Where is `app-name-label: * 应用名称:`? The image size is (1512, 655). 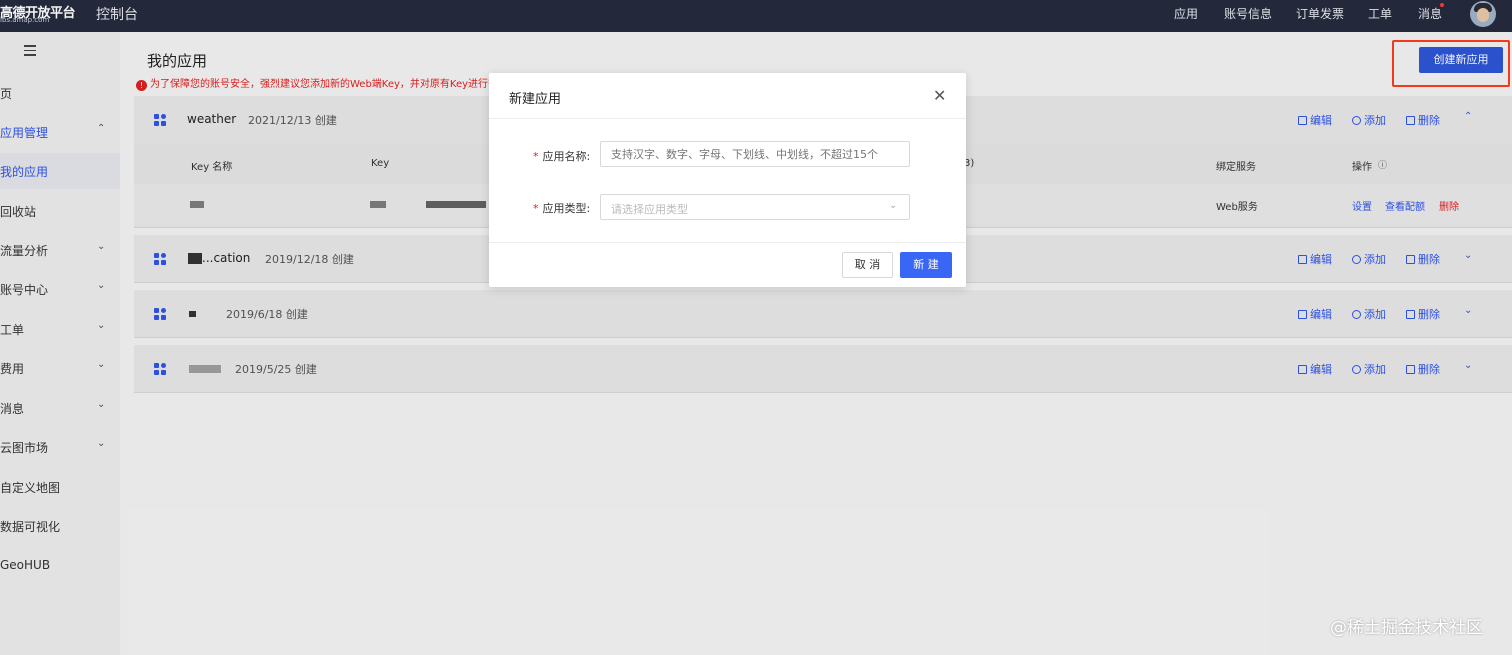 app-name-label: * 应用名称: is located at coordinates (561, 156).